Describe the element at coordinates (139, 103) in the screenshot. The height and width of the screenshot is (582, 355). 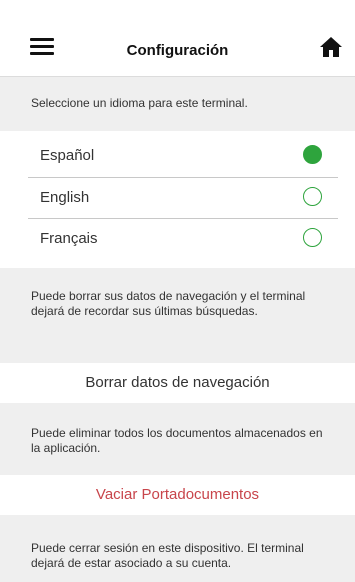
I see `language-note: Seleccione un idioma para este terminal.` at that location.